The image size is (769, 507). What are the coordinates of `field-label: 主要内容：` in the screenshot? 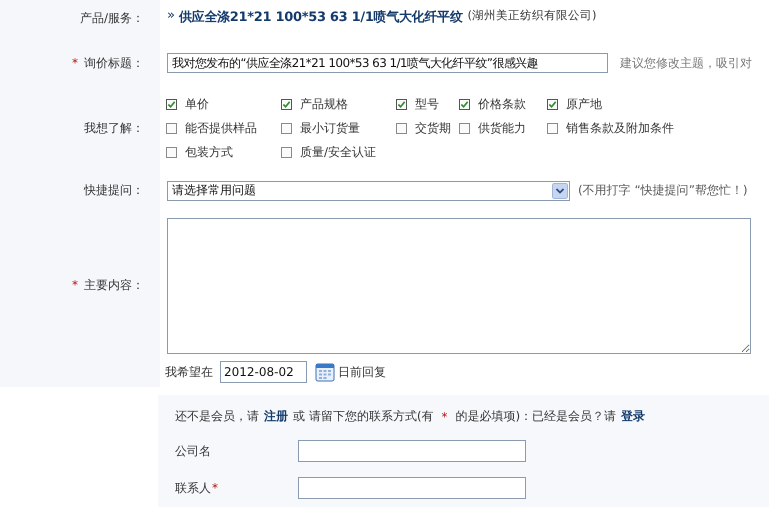 It's located at (114, 285).